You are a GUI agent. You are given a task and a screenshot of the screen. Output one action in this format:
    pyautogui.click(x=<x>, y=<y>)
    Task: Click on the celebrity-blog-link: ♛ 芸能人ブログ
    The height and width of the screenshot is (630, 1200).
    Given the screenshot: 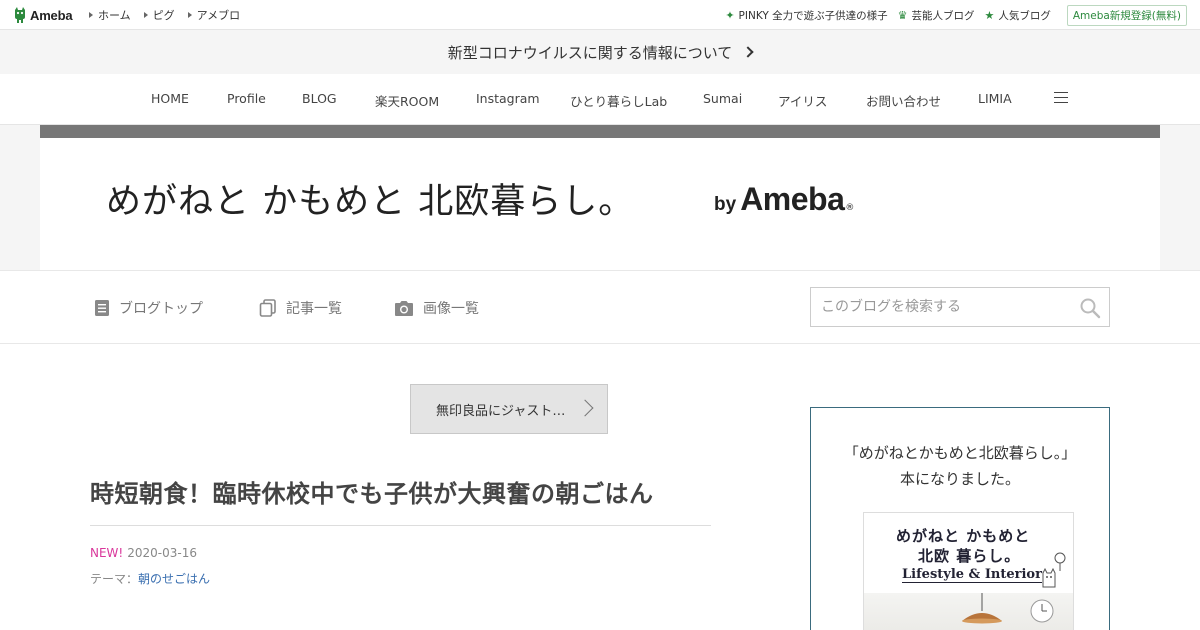 What is the action you would take?
    pyautogui.click(x=936, y=15)
    